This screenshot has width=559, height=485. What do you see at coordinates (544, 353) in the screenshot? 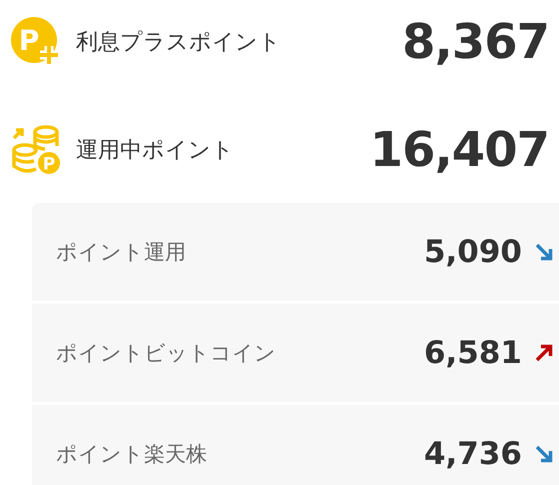
I see `up-arrow-icon` at bounding box center [544, 353].